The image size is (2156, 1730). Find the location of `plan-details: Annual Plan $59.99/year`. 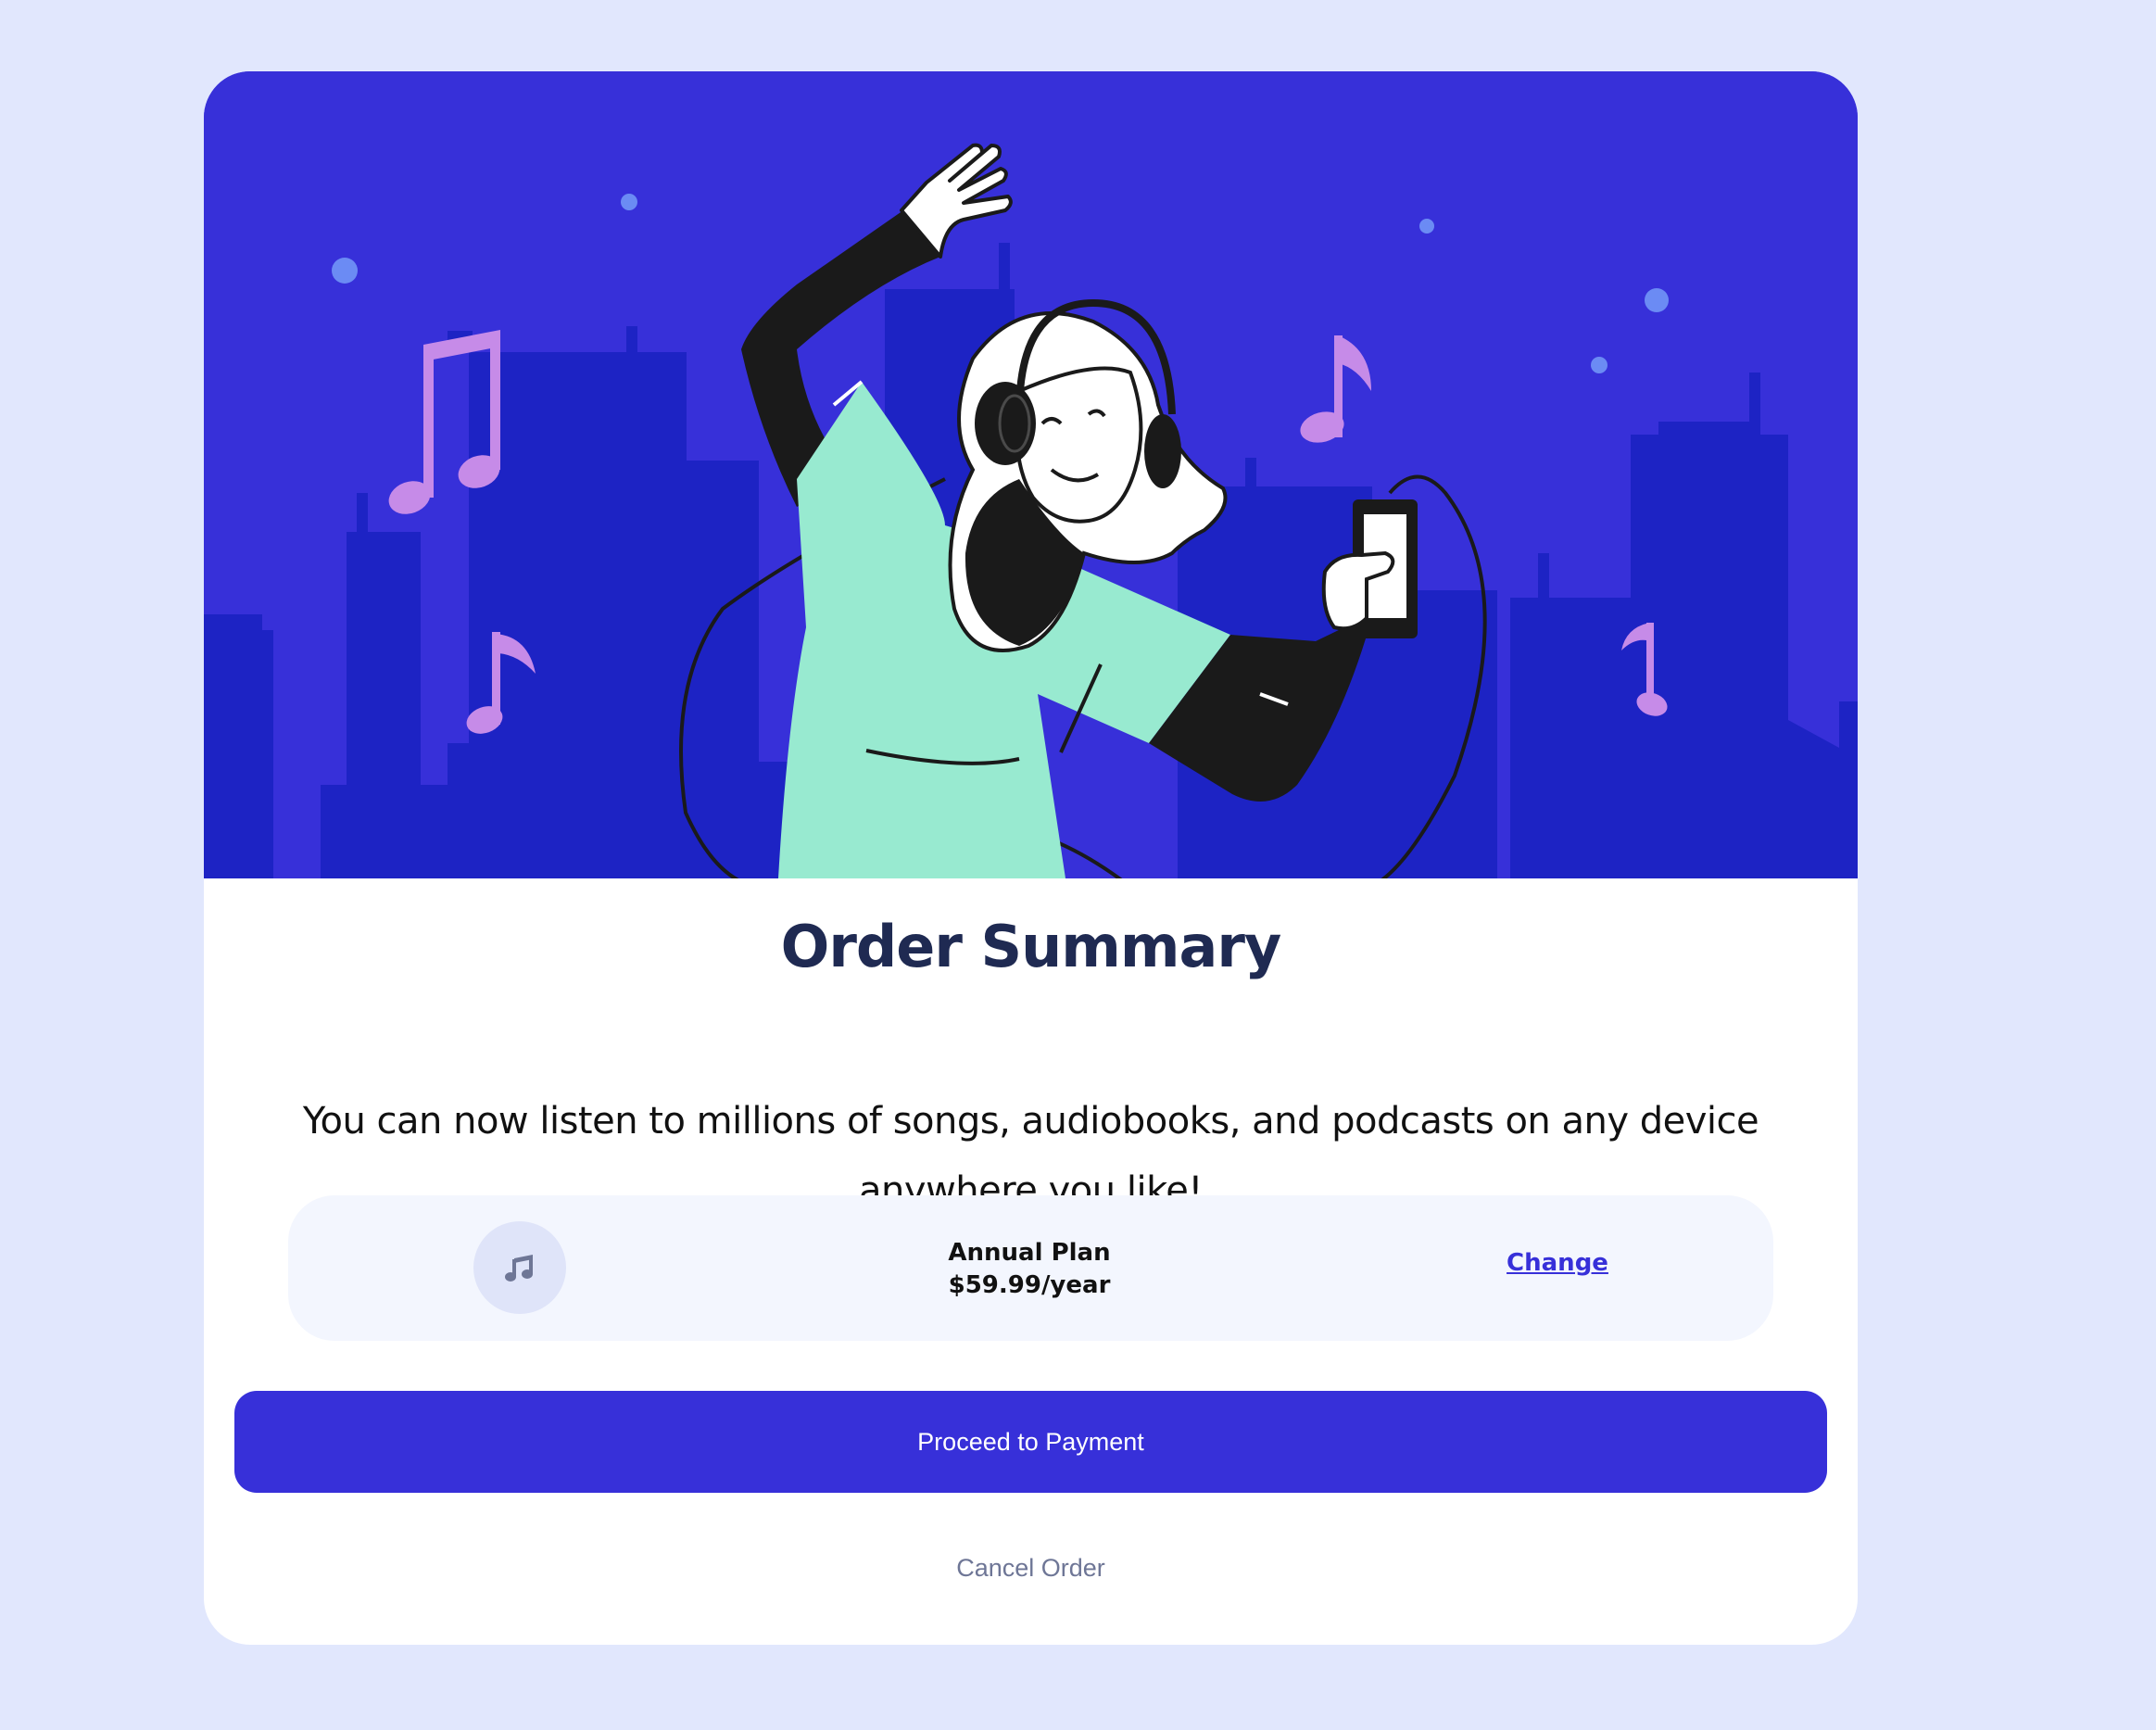

plan-details: Annual Plan $59.99/year is located at coordinates (1029, 1269).